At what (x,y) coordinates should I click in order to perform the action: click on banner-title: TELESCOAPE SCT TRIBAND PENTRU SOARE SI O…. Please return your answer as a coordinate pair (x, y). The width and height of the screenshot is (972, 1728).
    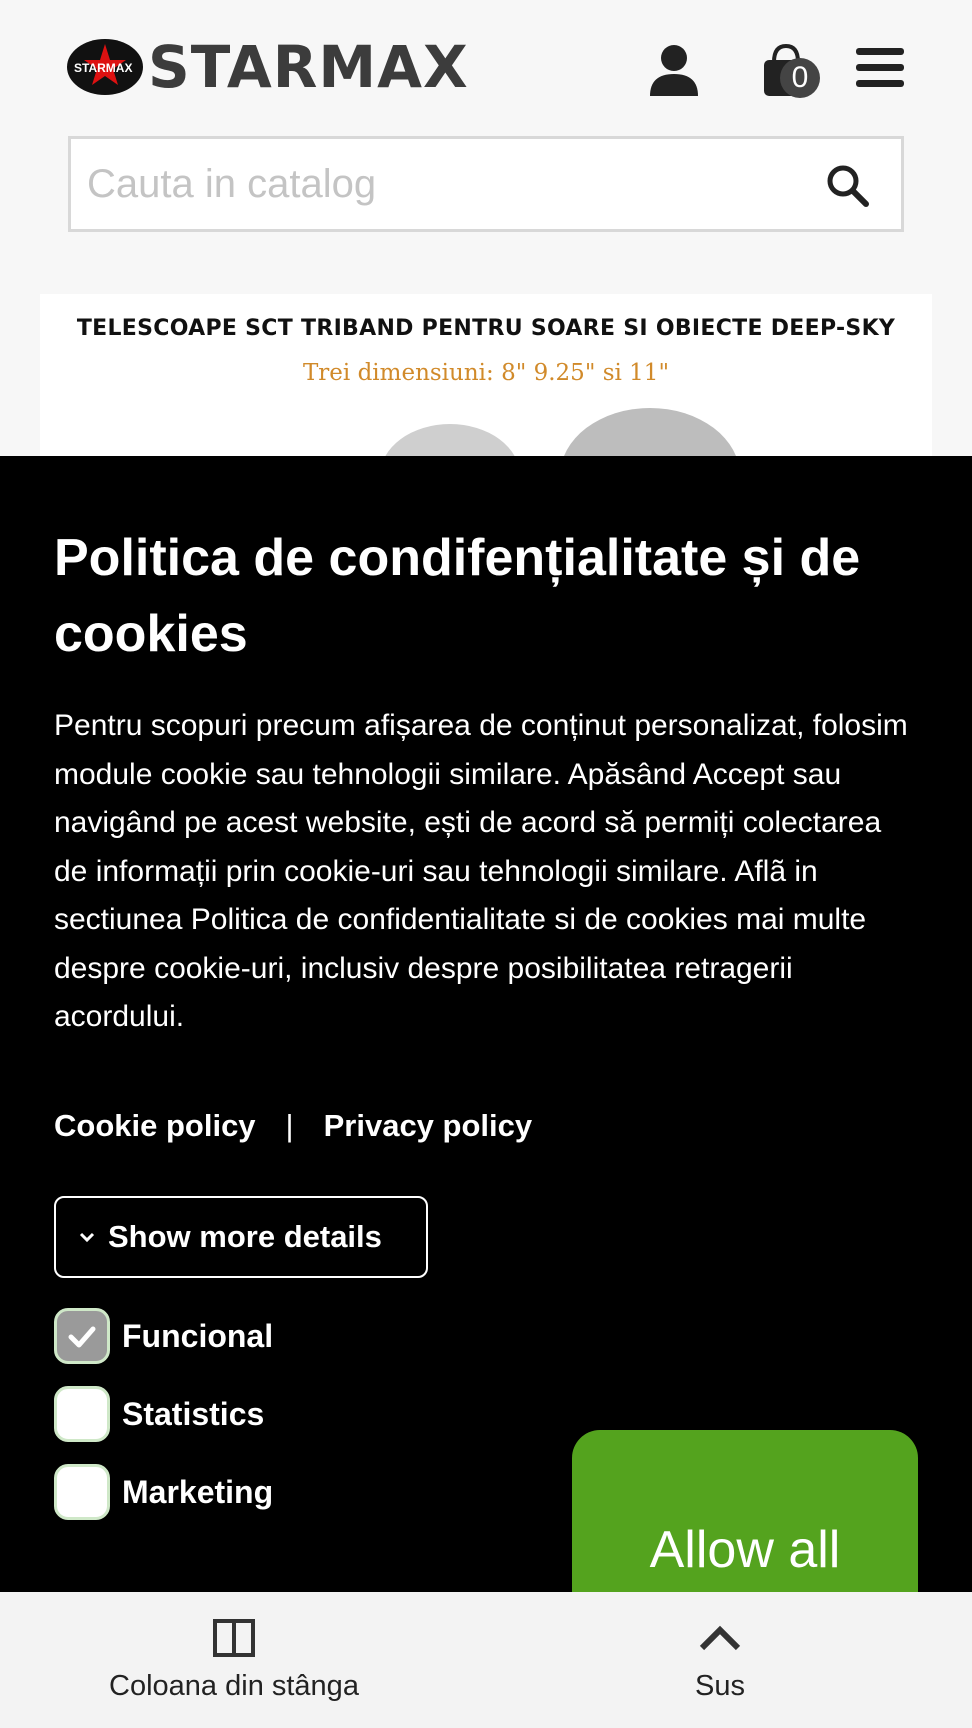
    Looking at the image, I should click on (486, 328).